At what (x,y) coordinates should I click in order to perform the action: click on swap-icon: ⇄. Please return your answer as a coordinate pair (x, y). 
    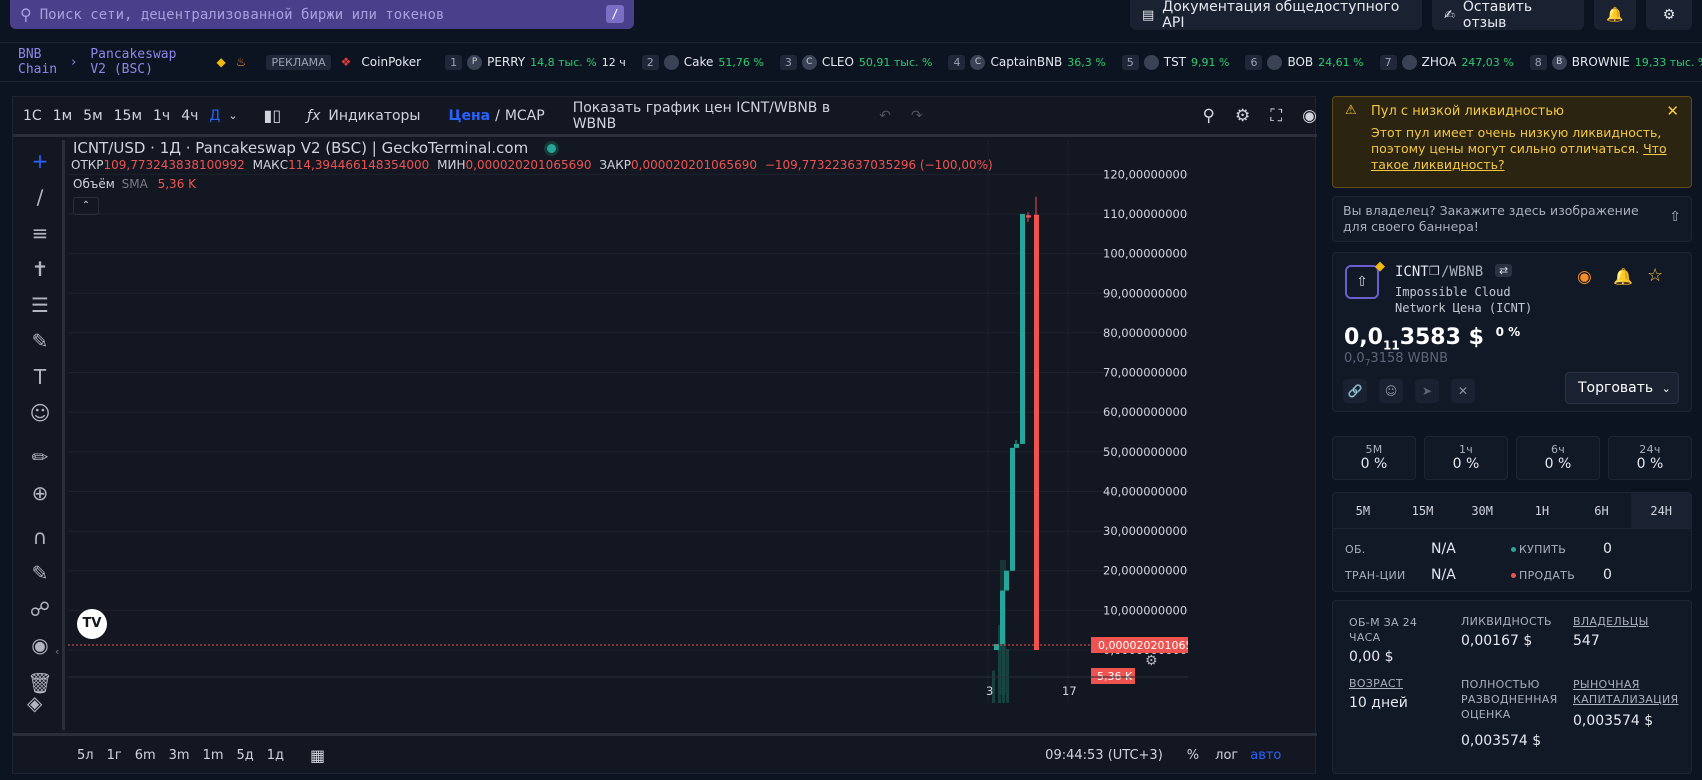
    Looking at the image, I should click on (1504, 270).